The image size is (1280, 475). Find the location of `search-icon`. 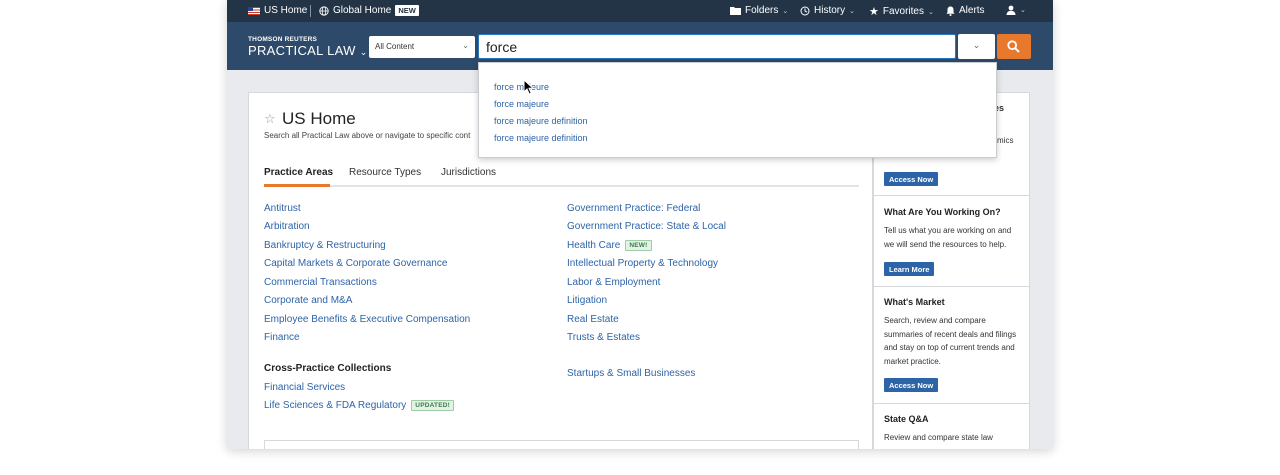

search-icon is located at coordinates (1013, 46).